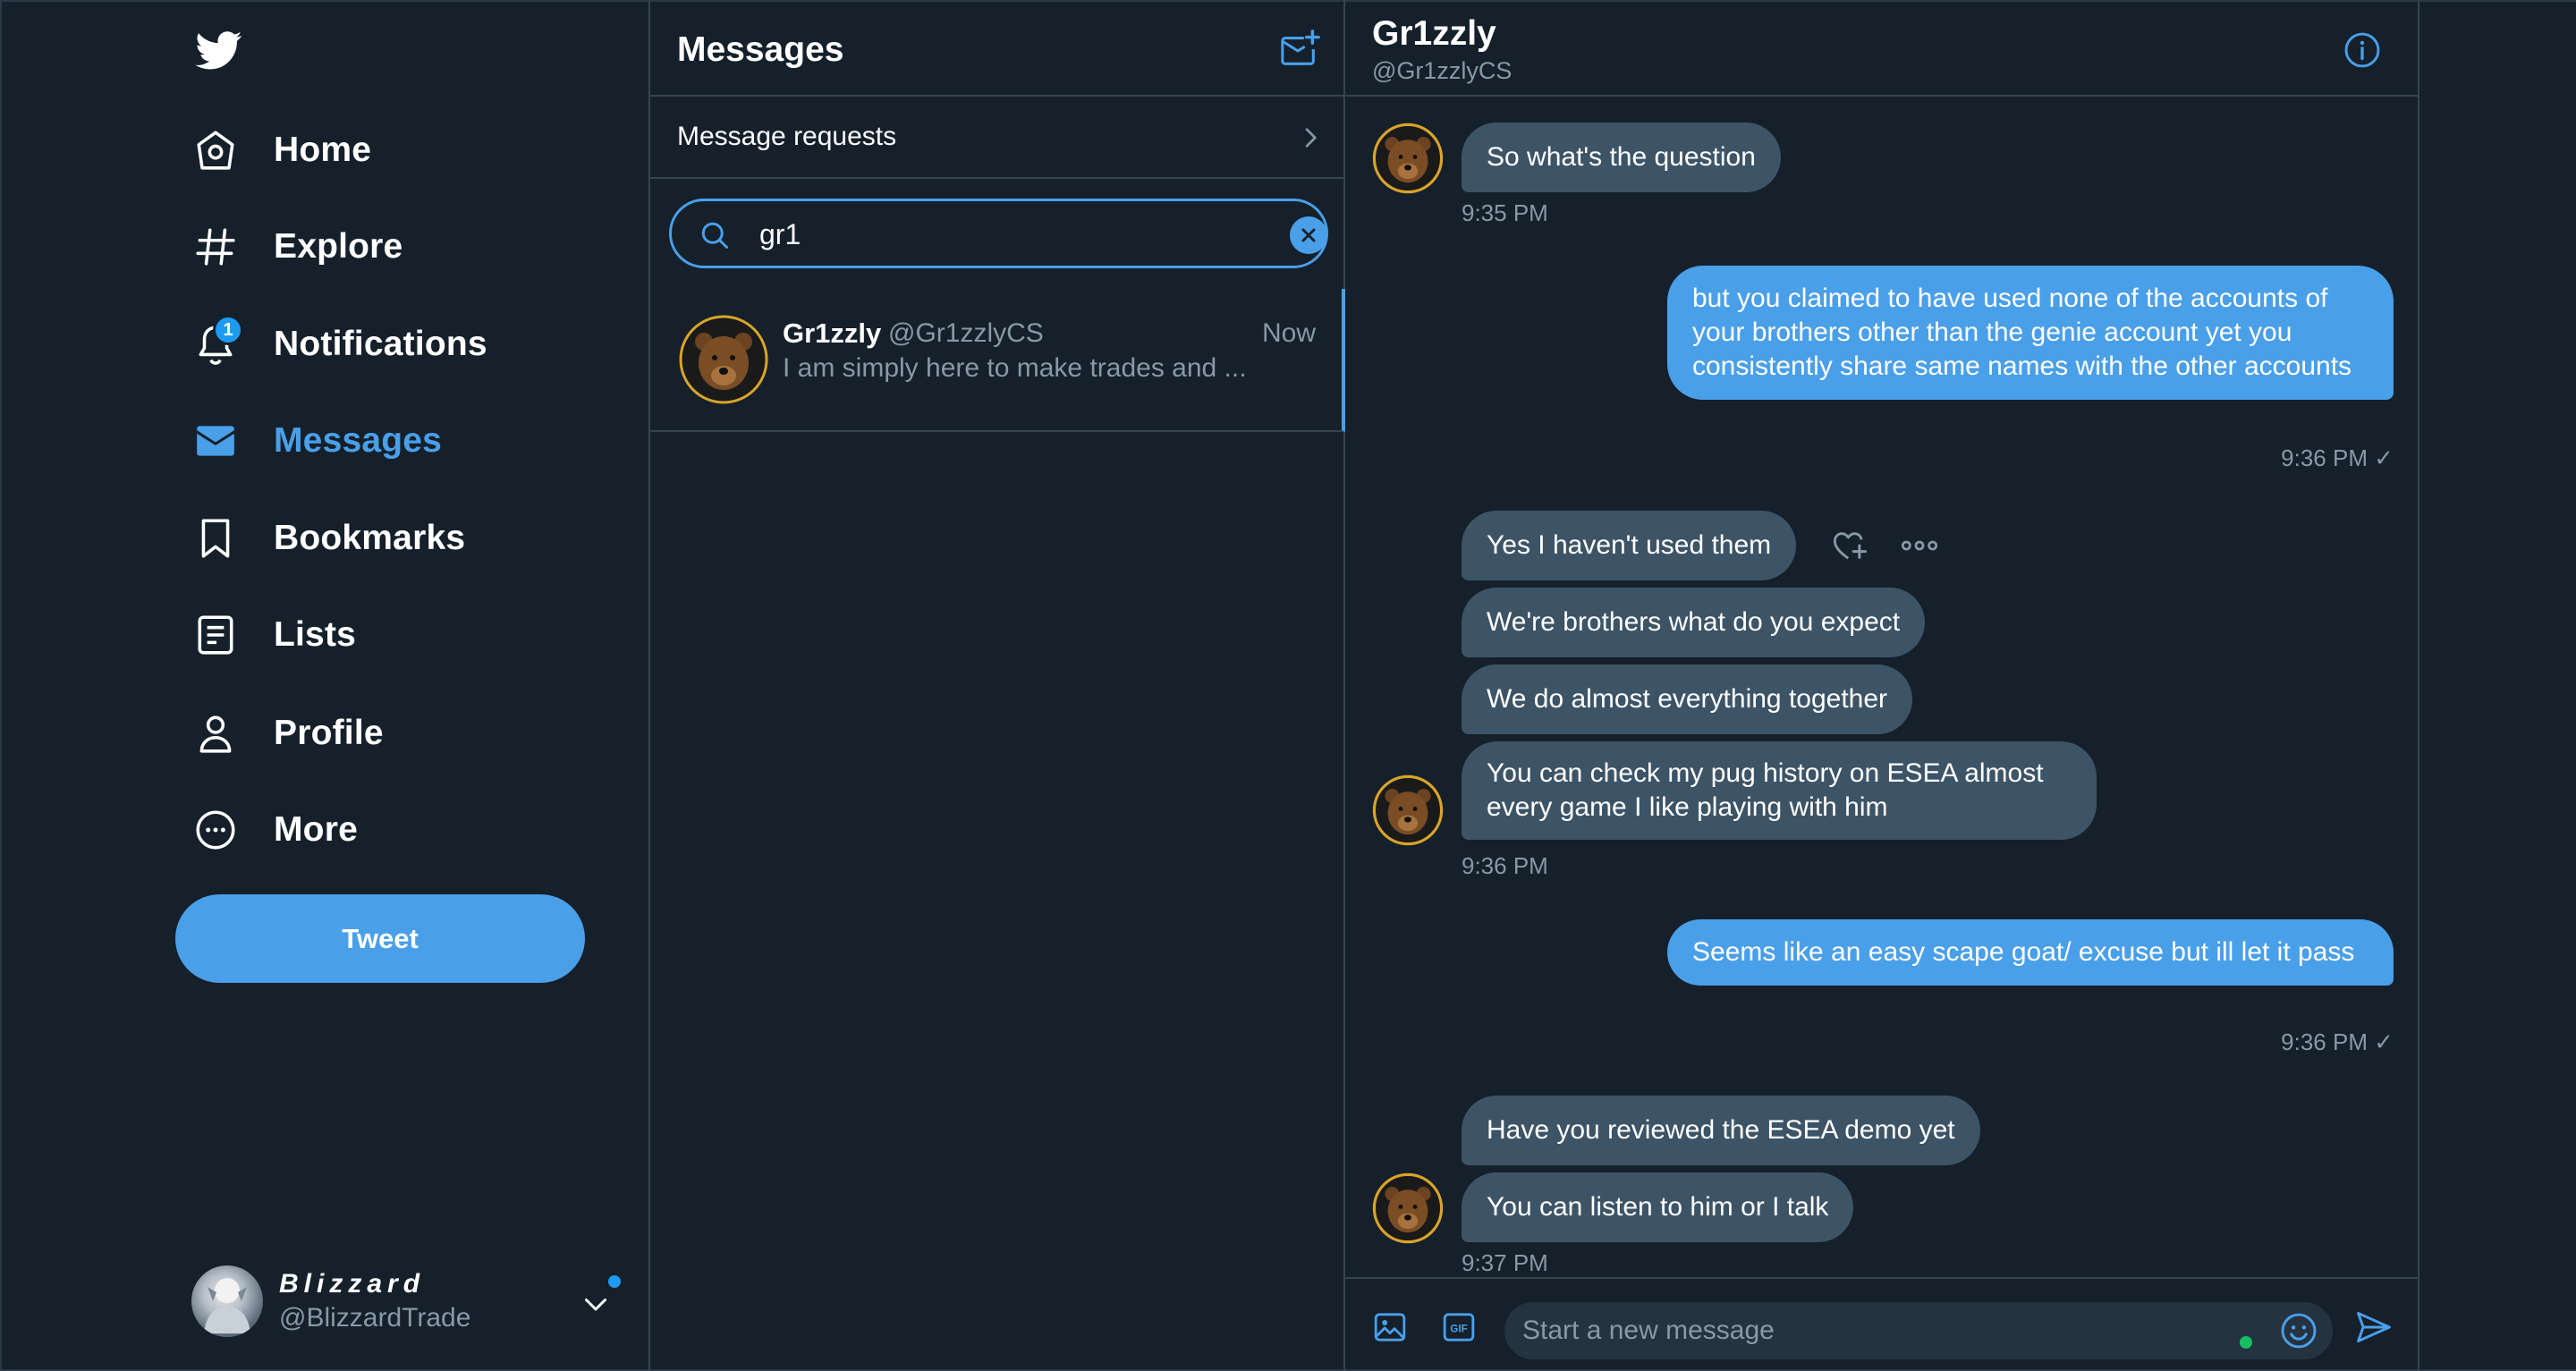 This screenshot has height=1371, width=2576. What do you see at coordinates (1849, 545) in the screenshot?
I see `heart-plus-icon` at bounding box center [1849, 545].